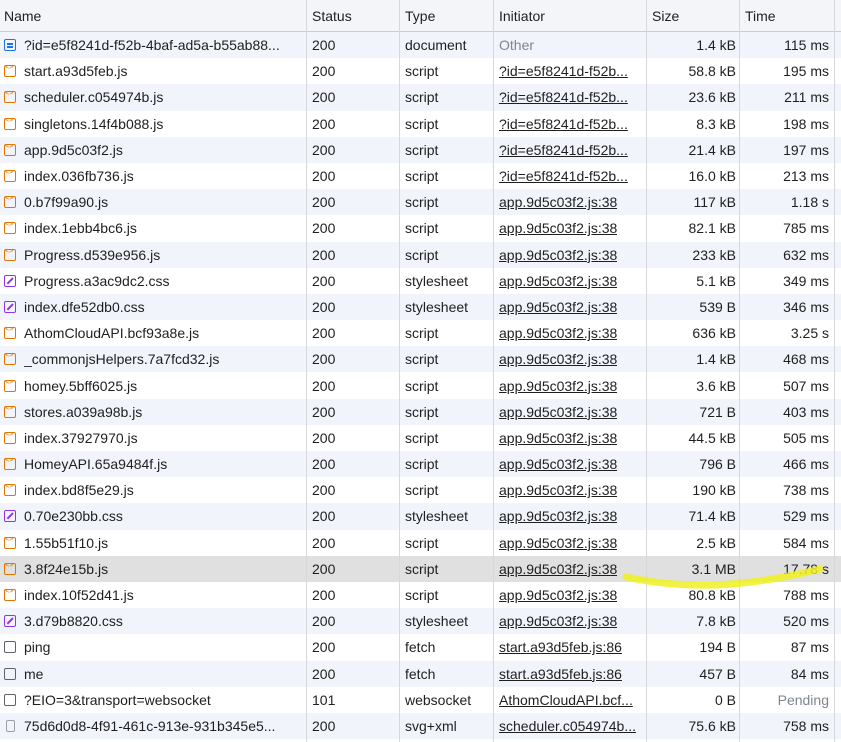 This screenshot has height=742, width=841. Describe the element at coordinates (803, 699) in the screenshot. I see `time-cell: Pending` at that location.